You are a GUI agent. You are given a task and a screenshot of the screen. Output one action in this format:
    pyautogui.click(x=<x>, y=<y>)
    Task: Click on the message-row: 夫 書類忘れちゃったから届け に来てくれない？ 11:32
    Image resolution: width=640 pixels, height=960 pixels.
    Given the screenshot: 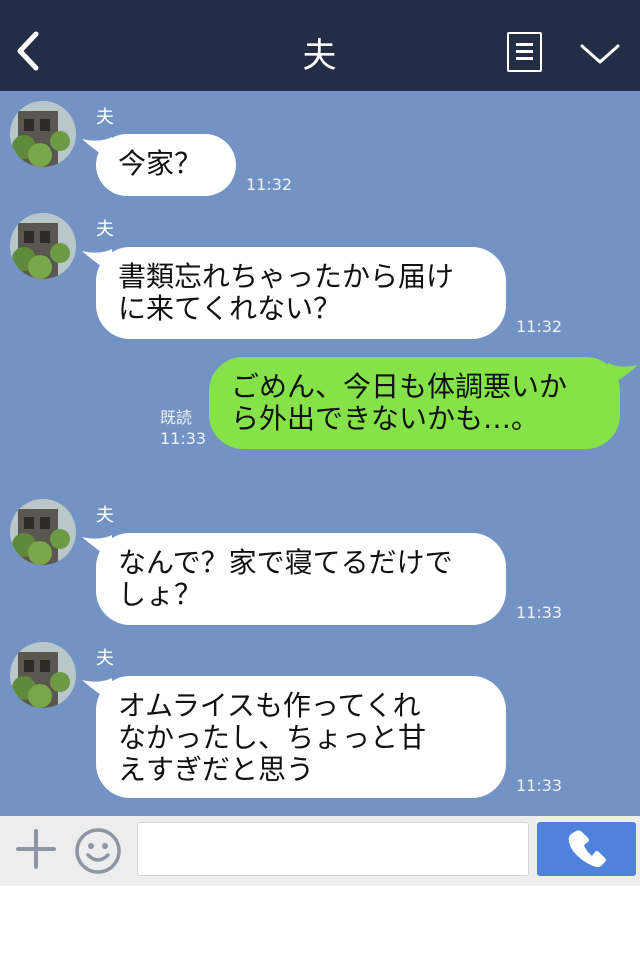 What is the action you would take?
    pyautogui.click(x=320, y=278)
    